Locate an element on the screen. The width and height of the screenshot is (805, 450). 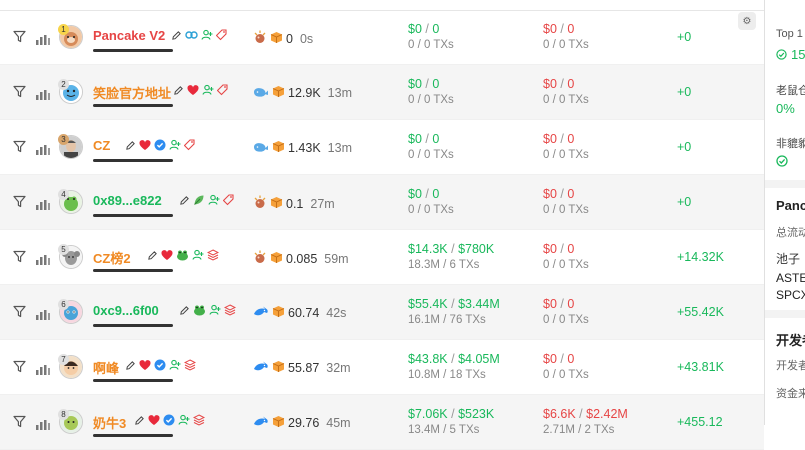
rank-badge: 1 is located at coordinates (63, 29).